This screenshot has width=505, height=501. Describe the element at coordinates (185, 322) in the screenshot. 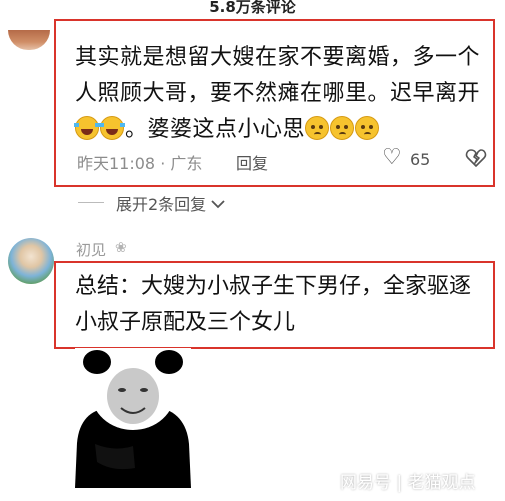

I see `comment-2-line-2: 小叔子原配及三个女儿` at that location.